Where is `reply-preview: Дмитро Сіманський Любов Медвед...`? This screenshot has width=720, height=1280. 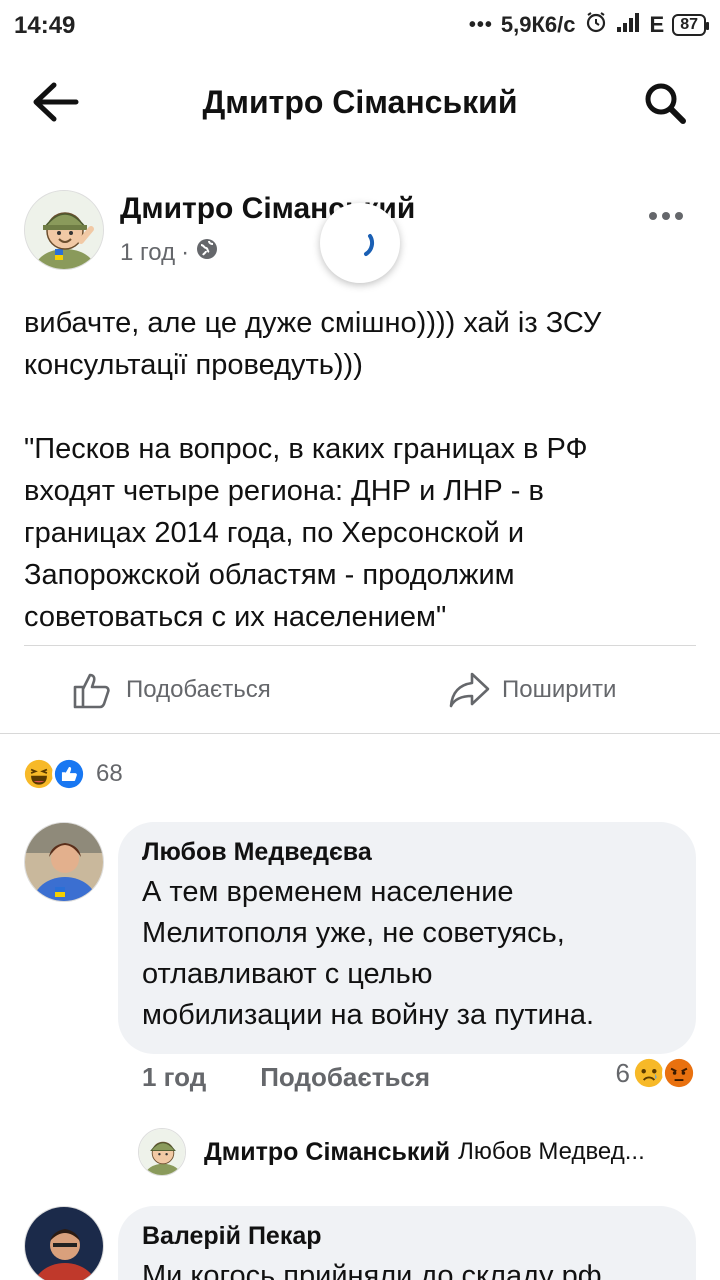
reply-preview: Дмитро Сіманський Любов Медвед... is located at coordinates (418, 1152).